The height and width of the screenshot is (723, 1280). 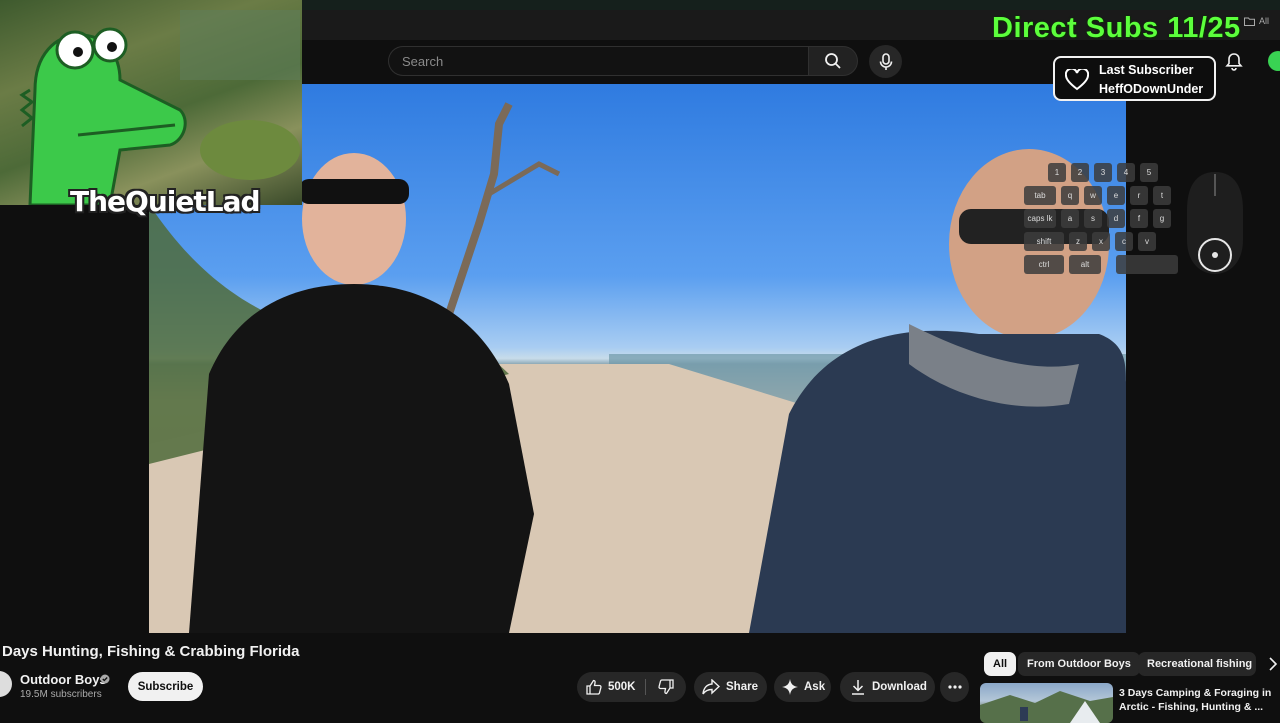 What do you see at coordinates (1116, 218) in the screenshot?
I see `key-d: d` at bounding box center [1116, 218].